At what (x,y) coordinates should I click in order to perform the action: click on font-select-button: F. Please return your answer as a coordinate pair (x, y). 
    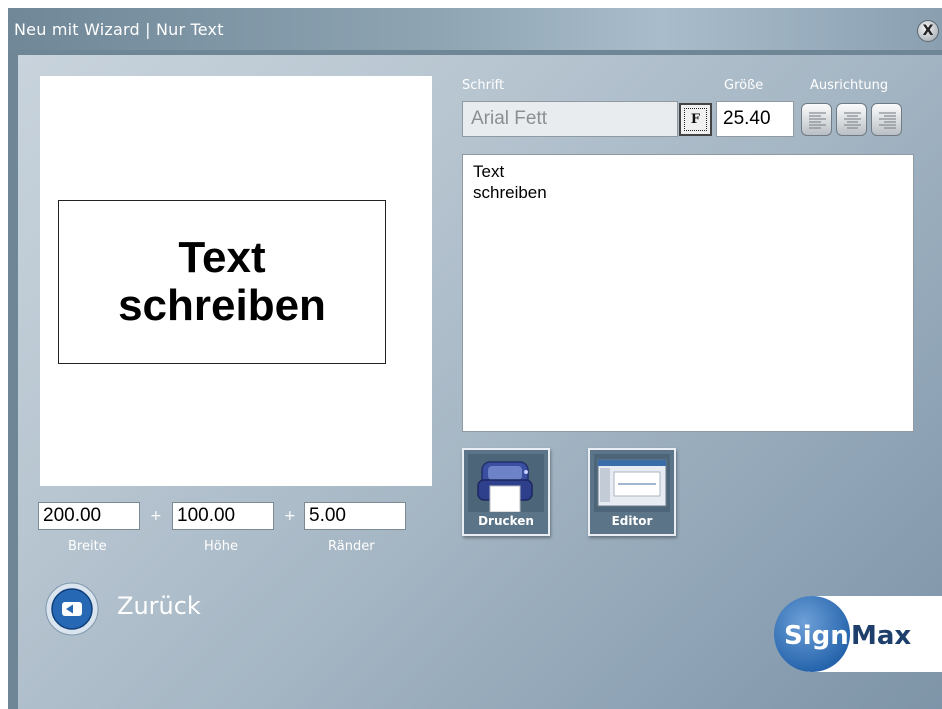
    Looking at the image, I should click on (695, 119).